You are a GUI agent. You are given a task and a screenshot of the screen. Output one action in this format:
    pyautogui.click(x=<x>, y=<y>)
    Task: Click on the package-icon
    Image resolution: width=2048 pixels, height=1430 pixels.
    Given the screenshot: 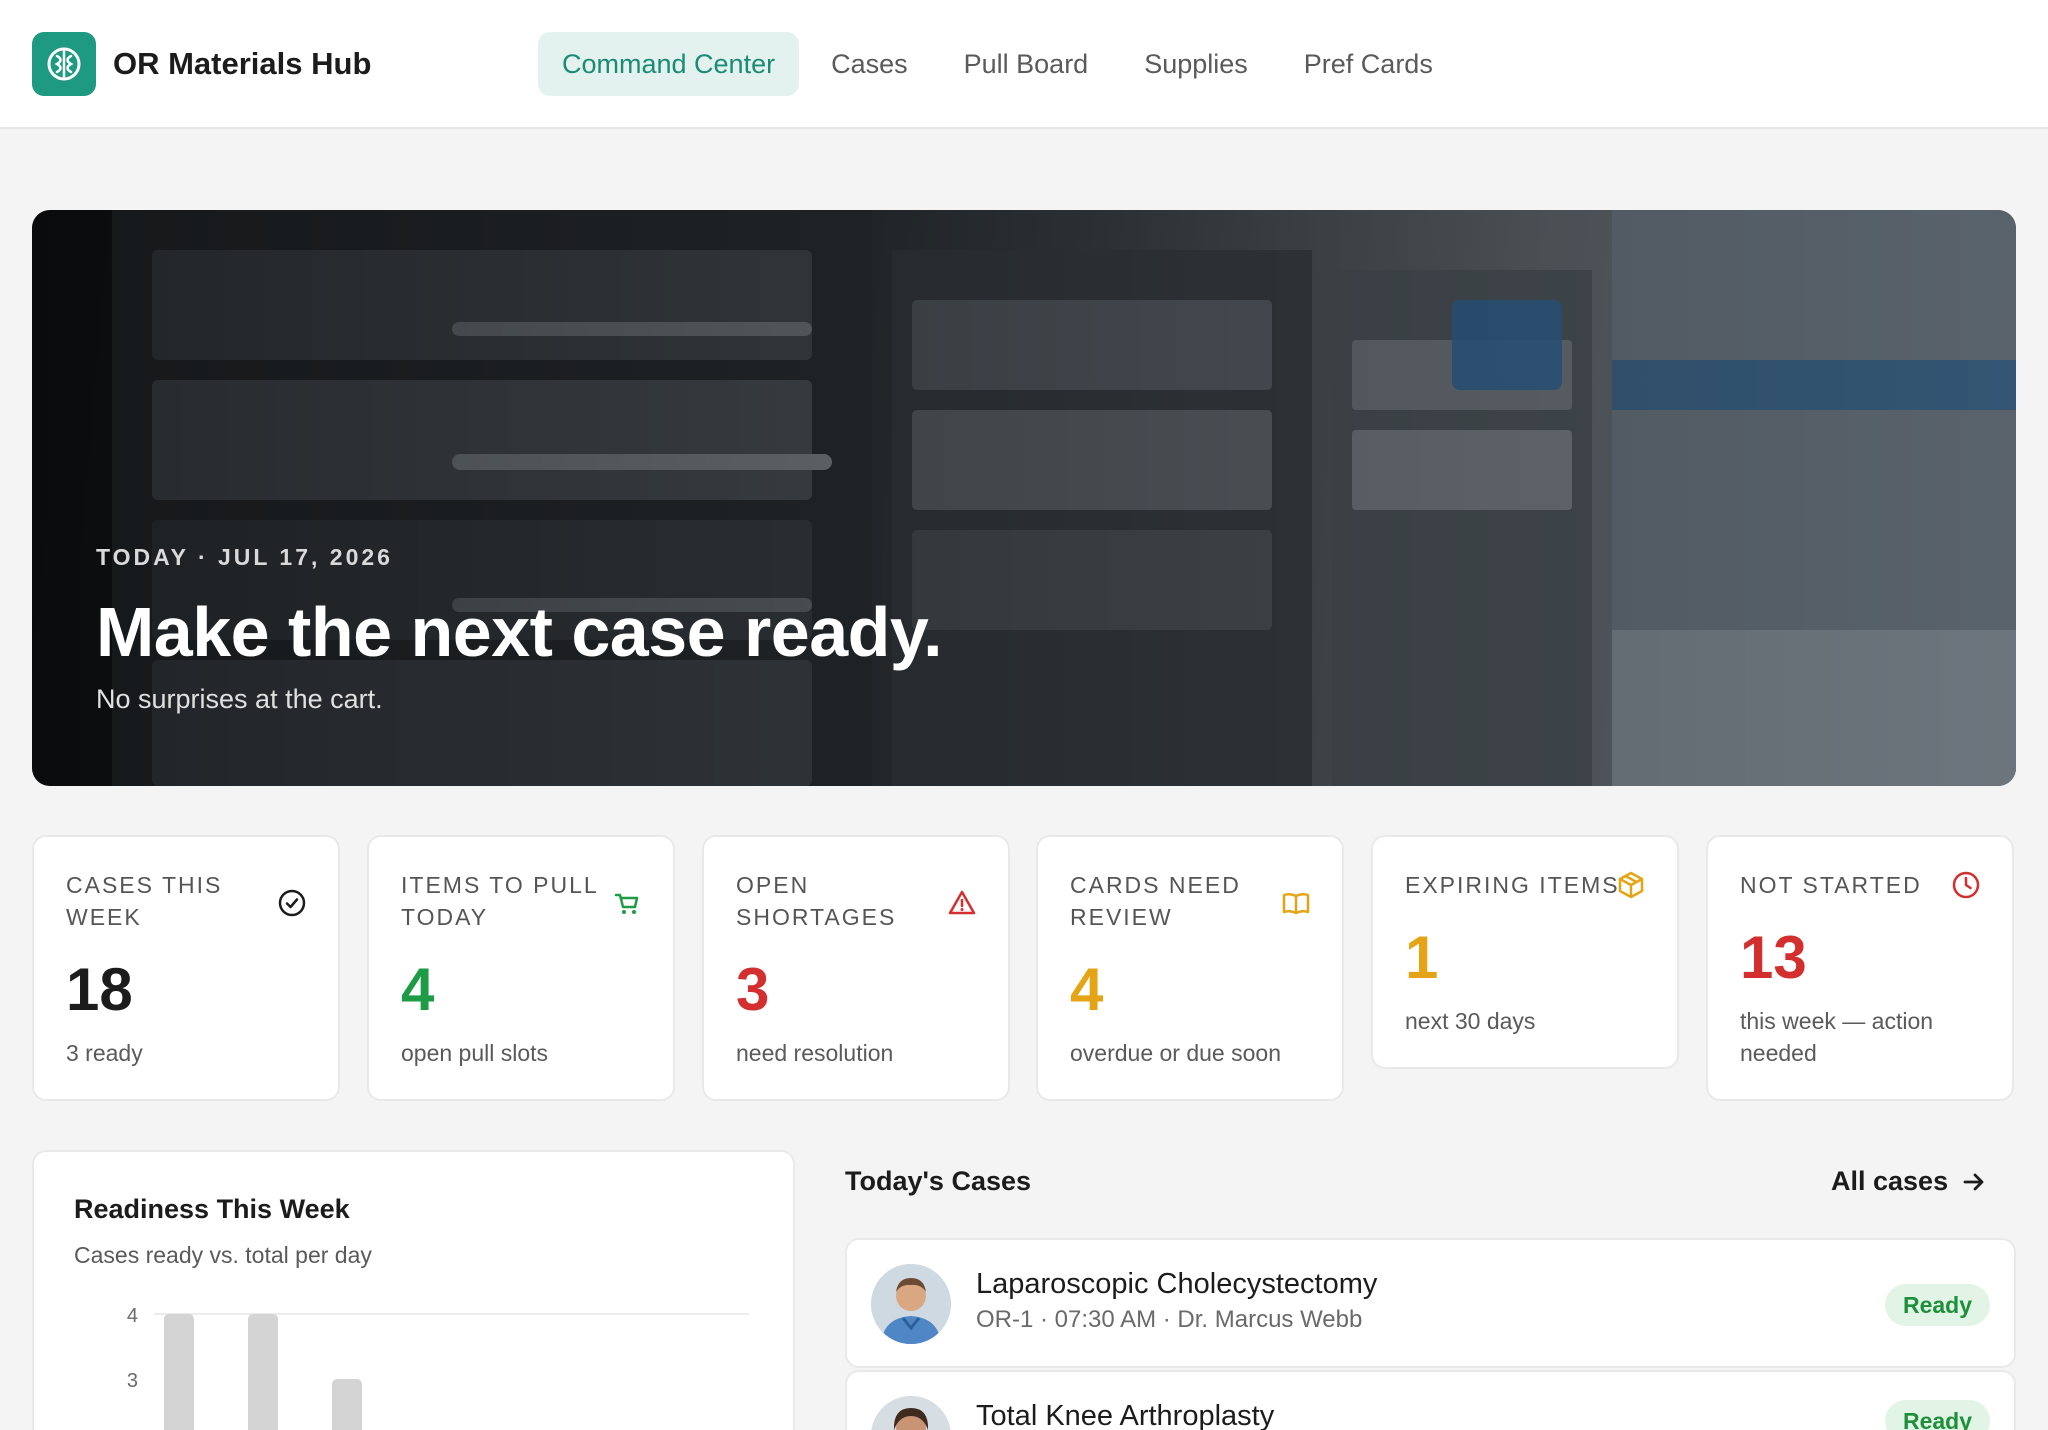 What is the action you would take?
    pyautogui.click(x=1631, y=885)
    